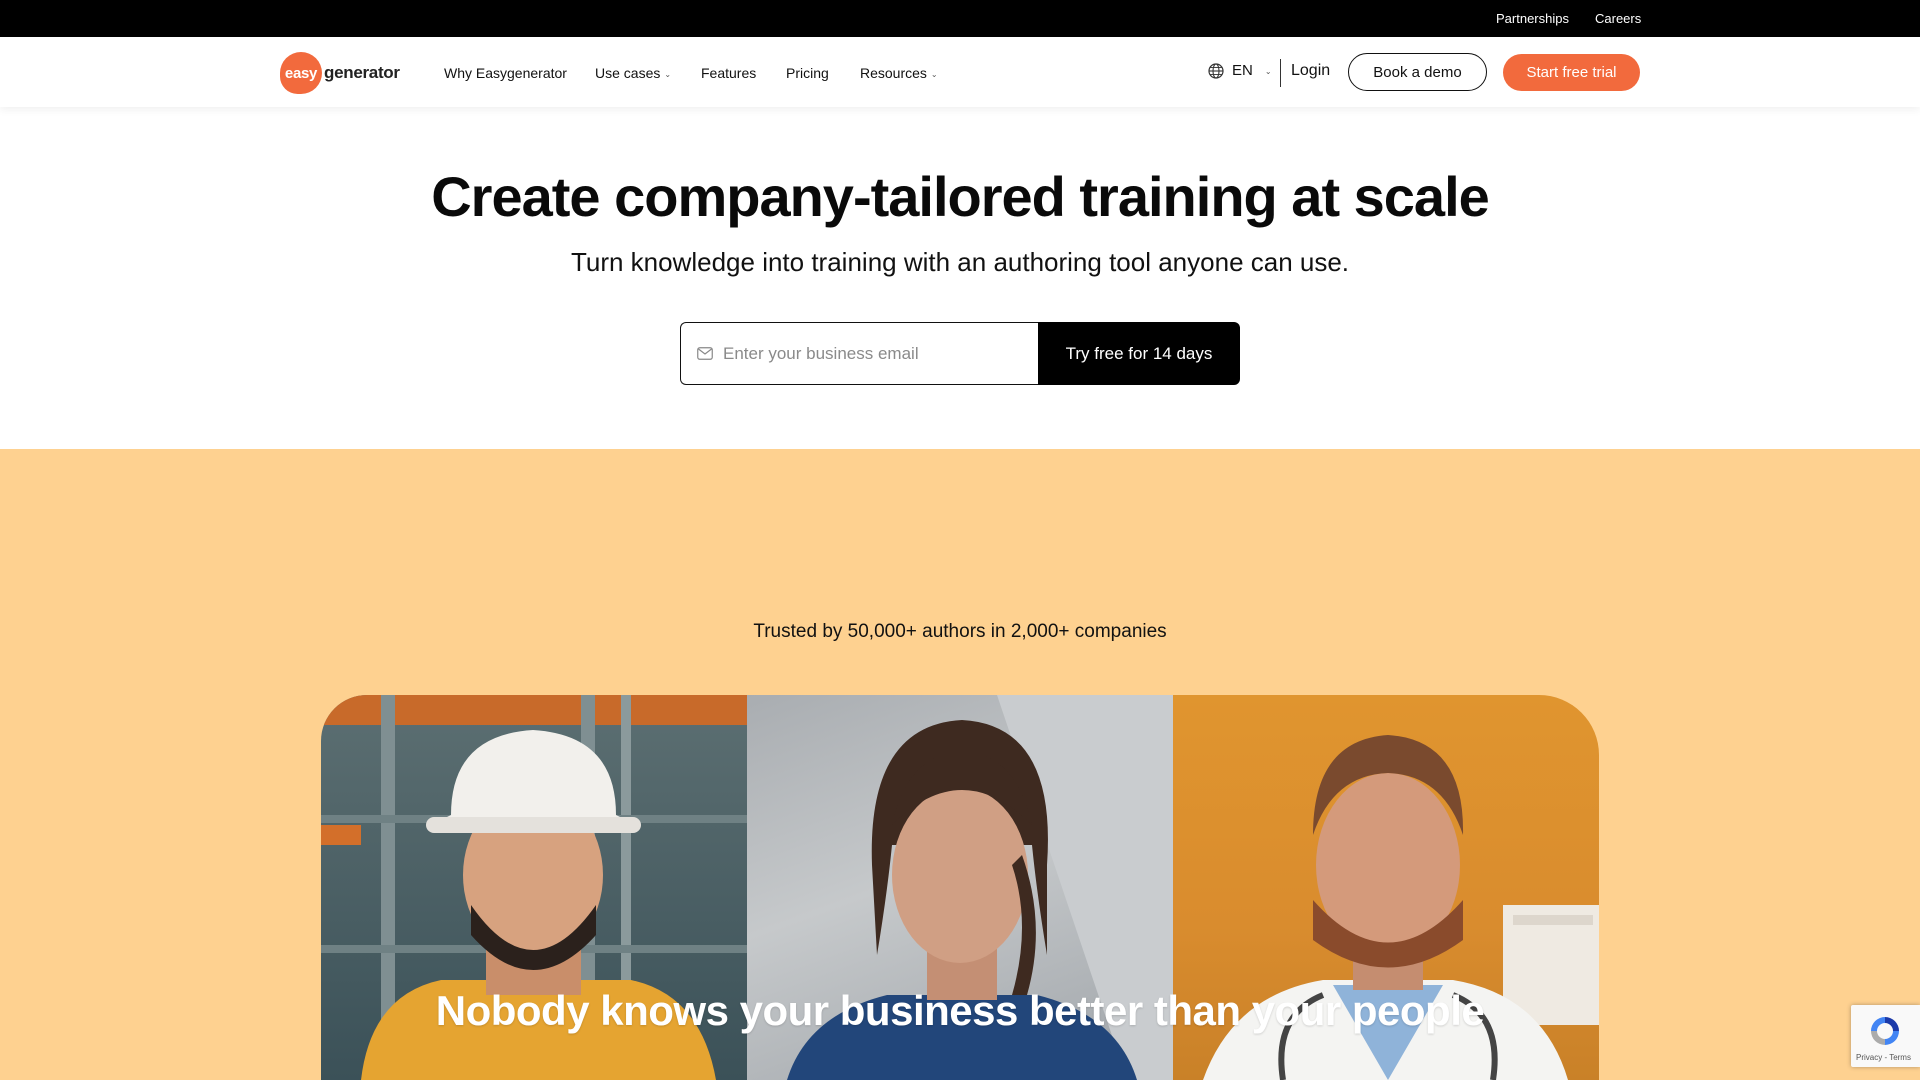 This screenshot has width=1920, height=1080. I want to click on nav-item-features: Features, so click(728, 73).